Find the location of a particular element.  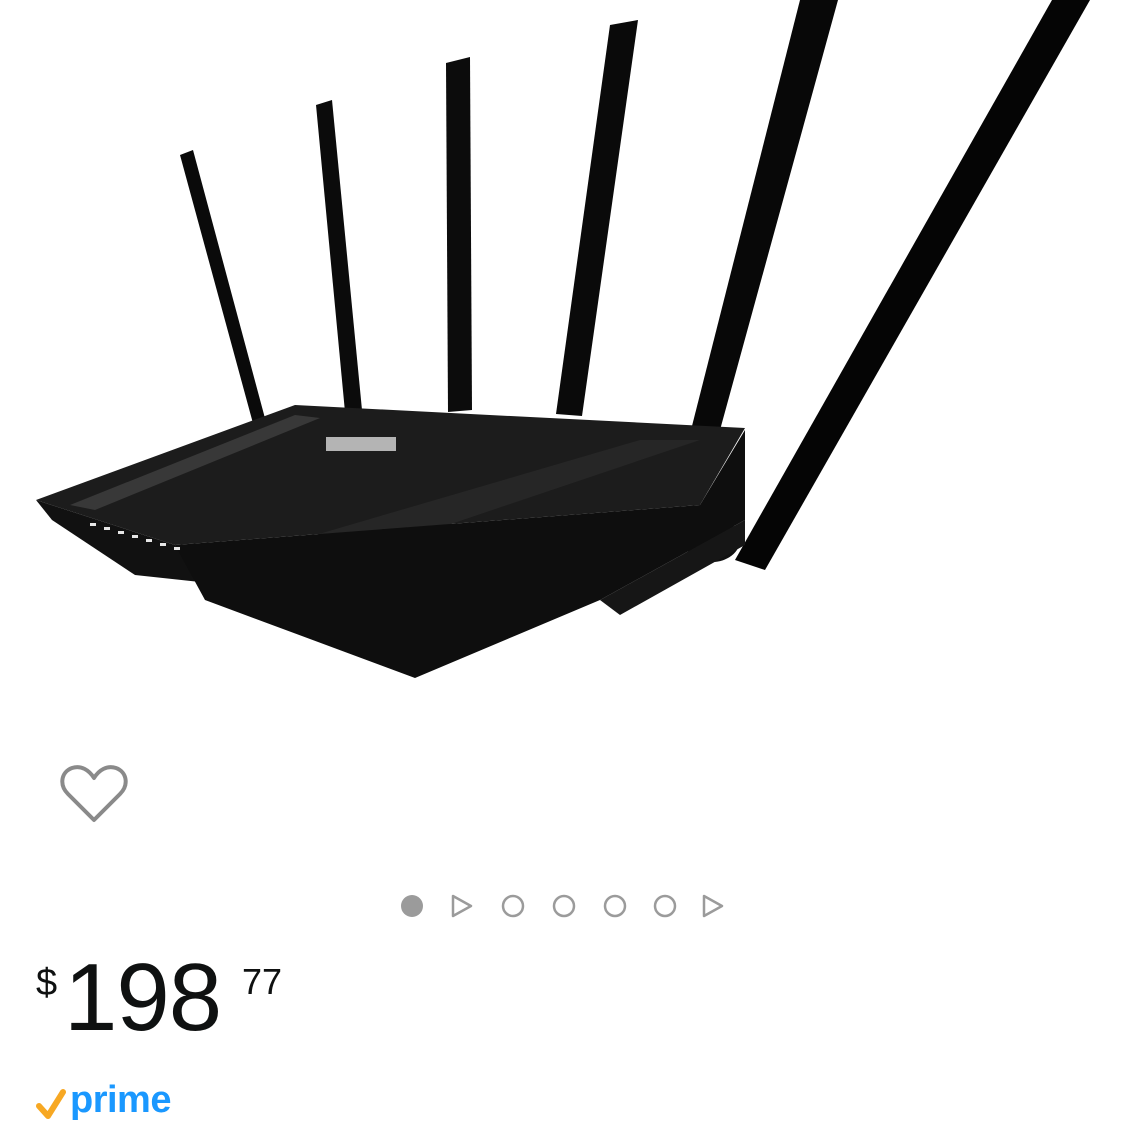

price-fraction: 77 is located at coordinates (262, 981).